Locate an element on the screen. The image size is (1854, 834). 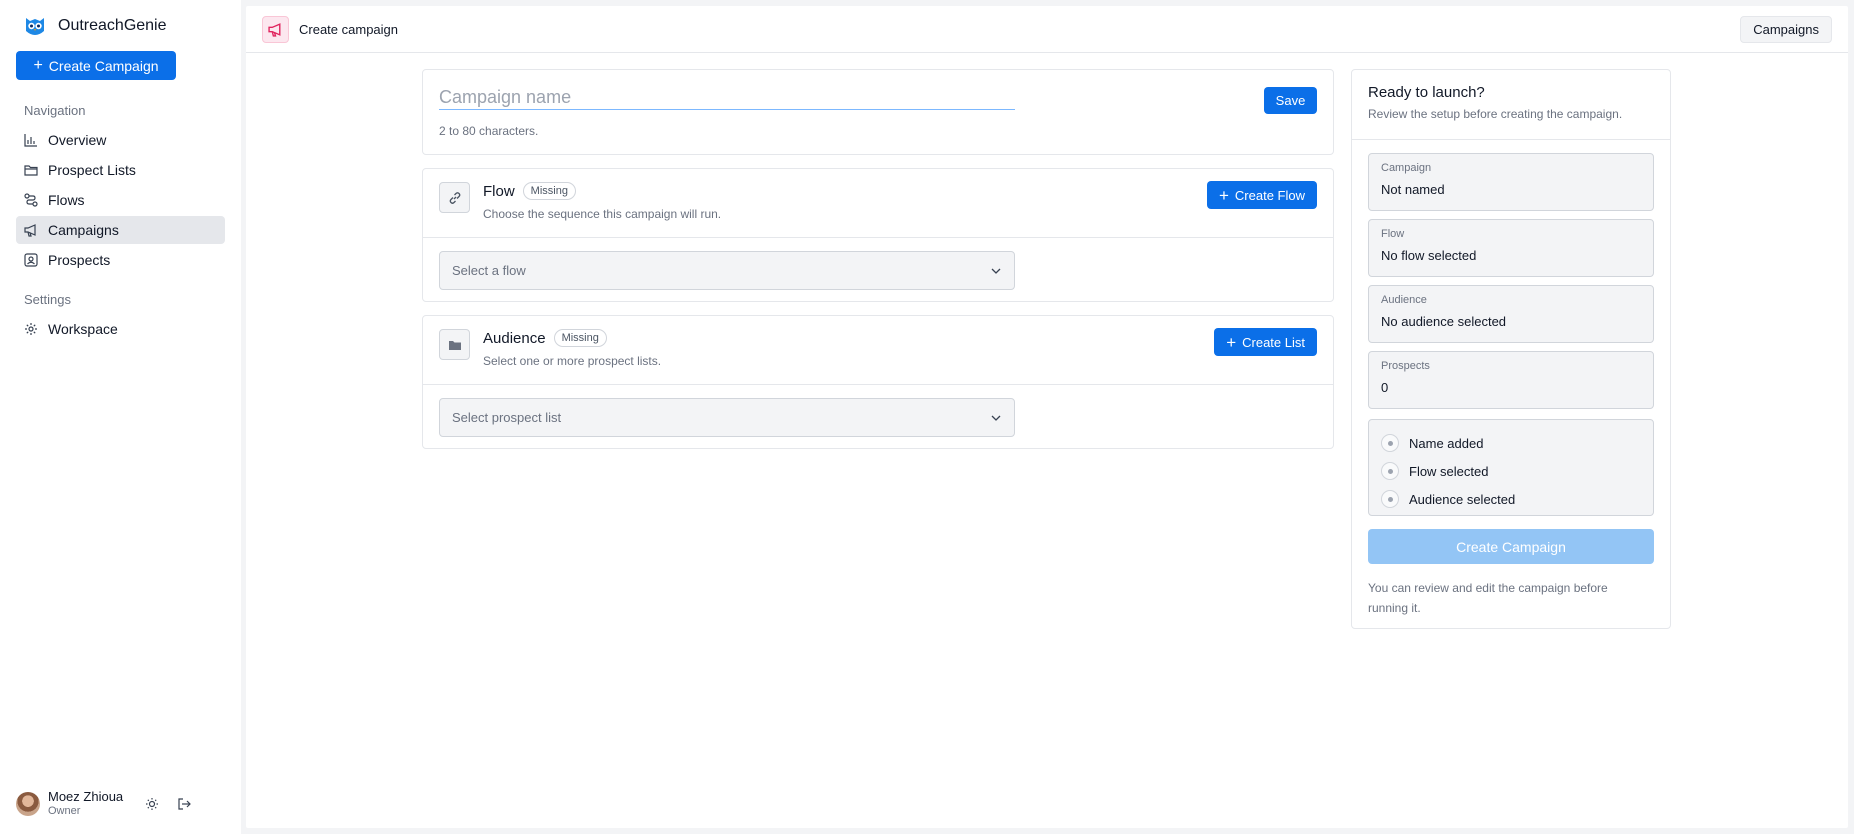
summary-field-audience: Audience No audience selected is located at coordinates (1511, 314).